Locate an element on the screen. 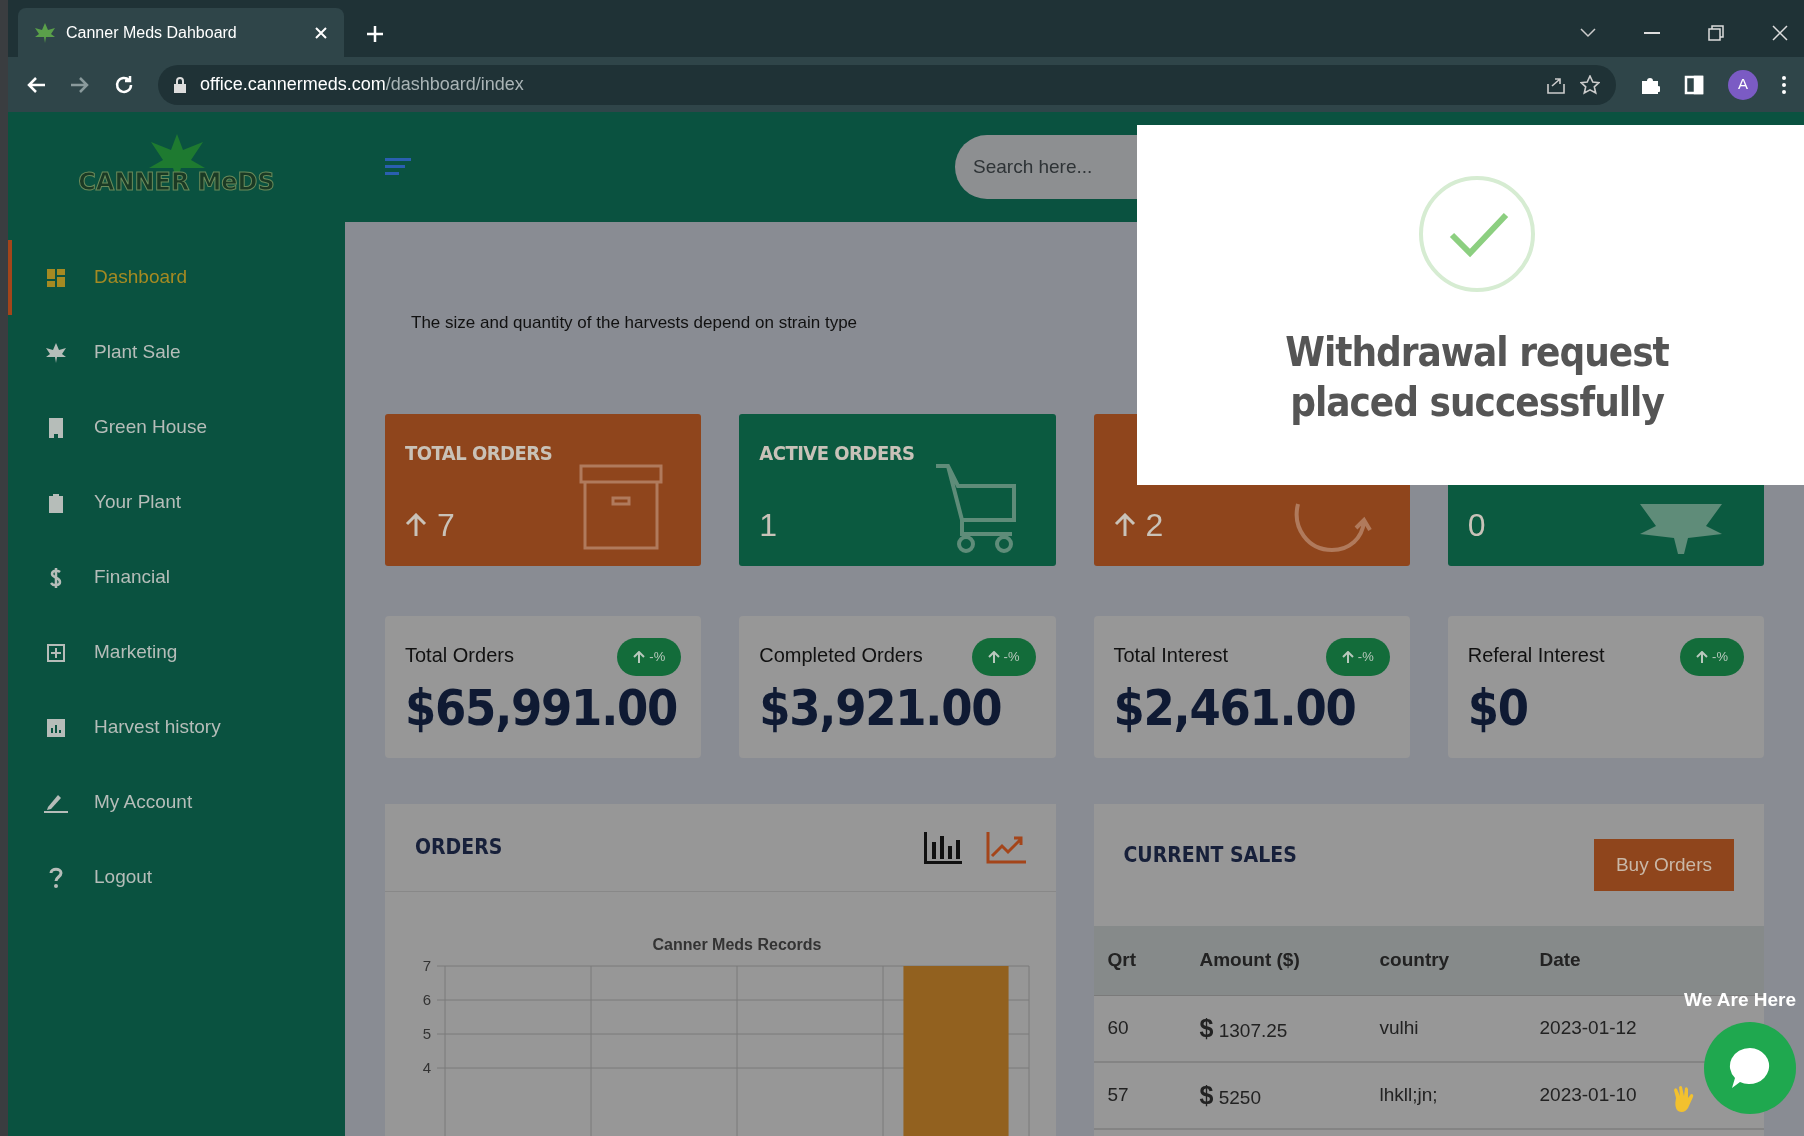 The height and width of the screenshot is (1136, 1804). star-icon is located at coordinates (1590, 84).